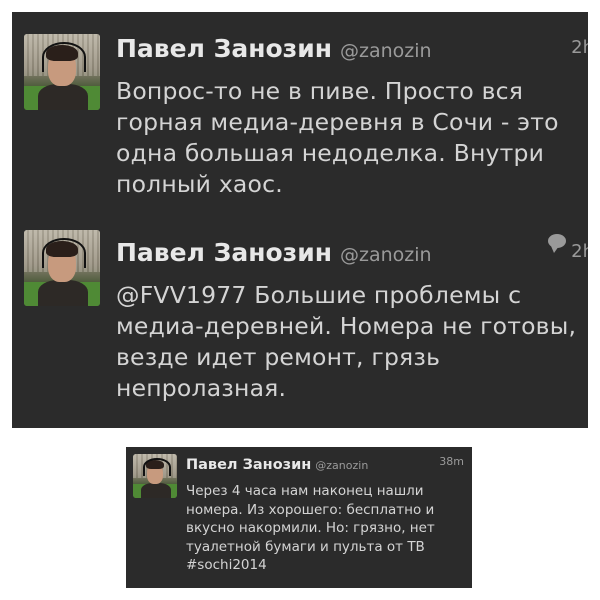 The width and height of the screenshot is (600, 600). Describe the element at coordinates (557, 243) in the screenshot. I see `reply-bubble-icon` at that location.